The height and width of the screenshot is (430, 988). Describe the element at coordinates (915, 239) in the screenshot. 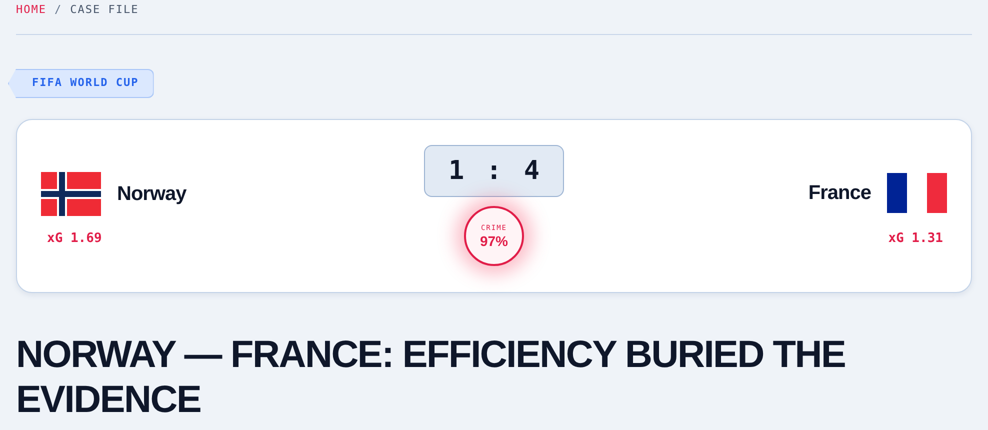

I see `xg-value: xG 1.31` at that location.